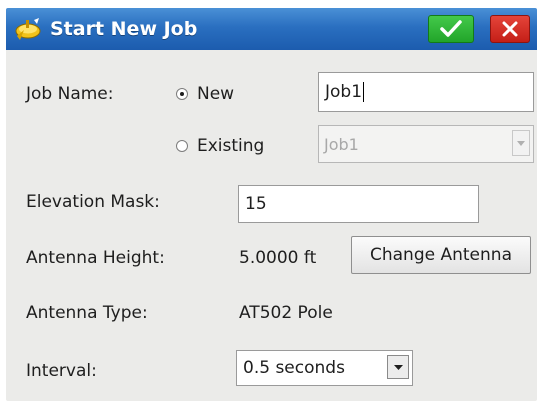 The height and width of the screenshot is (409, 543). What do you see at coordinates (70, 94) in the screenshot?
I see `job-name-label: Job Name:` at bounding box center [70, 94].